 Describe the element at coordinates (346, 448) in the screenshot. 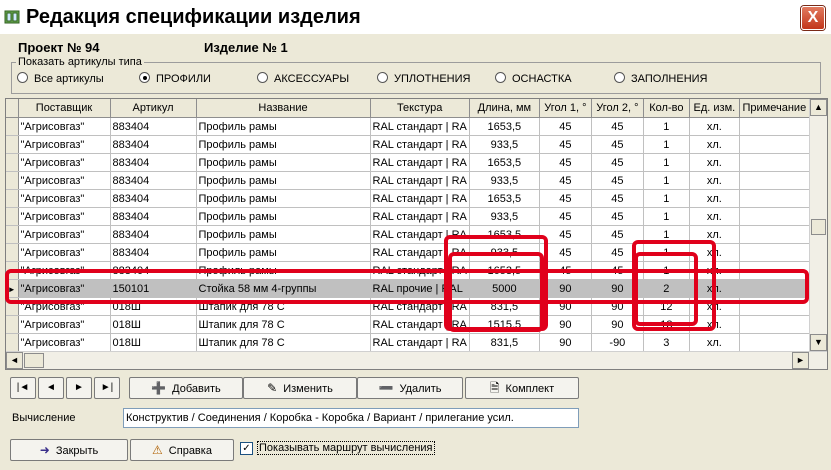

I see `show-route-label: Показывать маршрут вычисления` at that location.